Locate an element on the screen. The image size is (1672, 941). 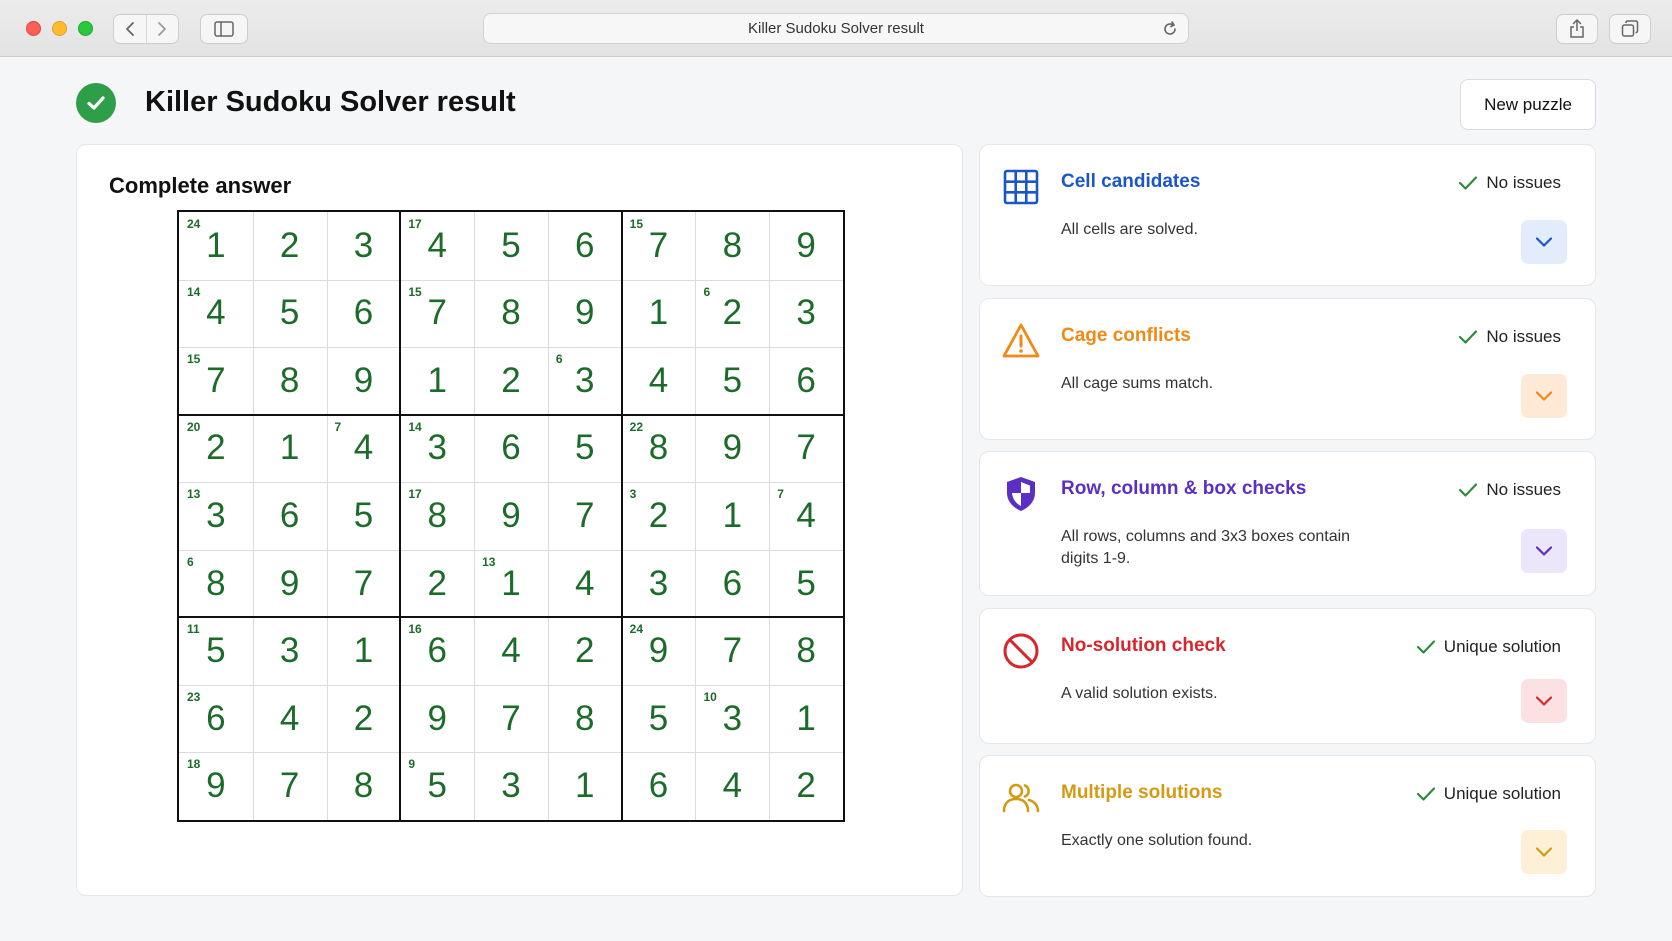
cage-sum-label: 24 is located at coordinates (194, 224).